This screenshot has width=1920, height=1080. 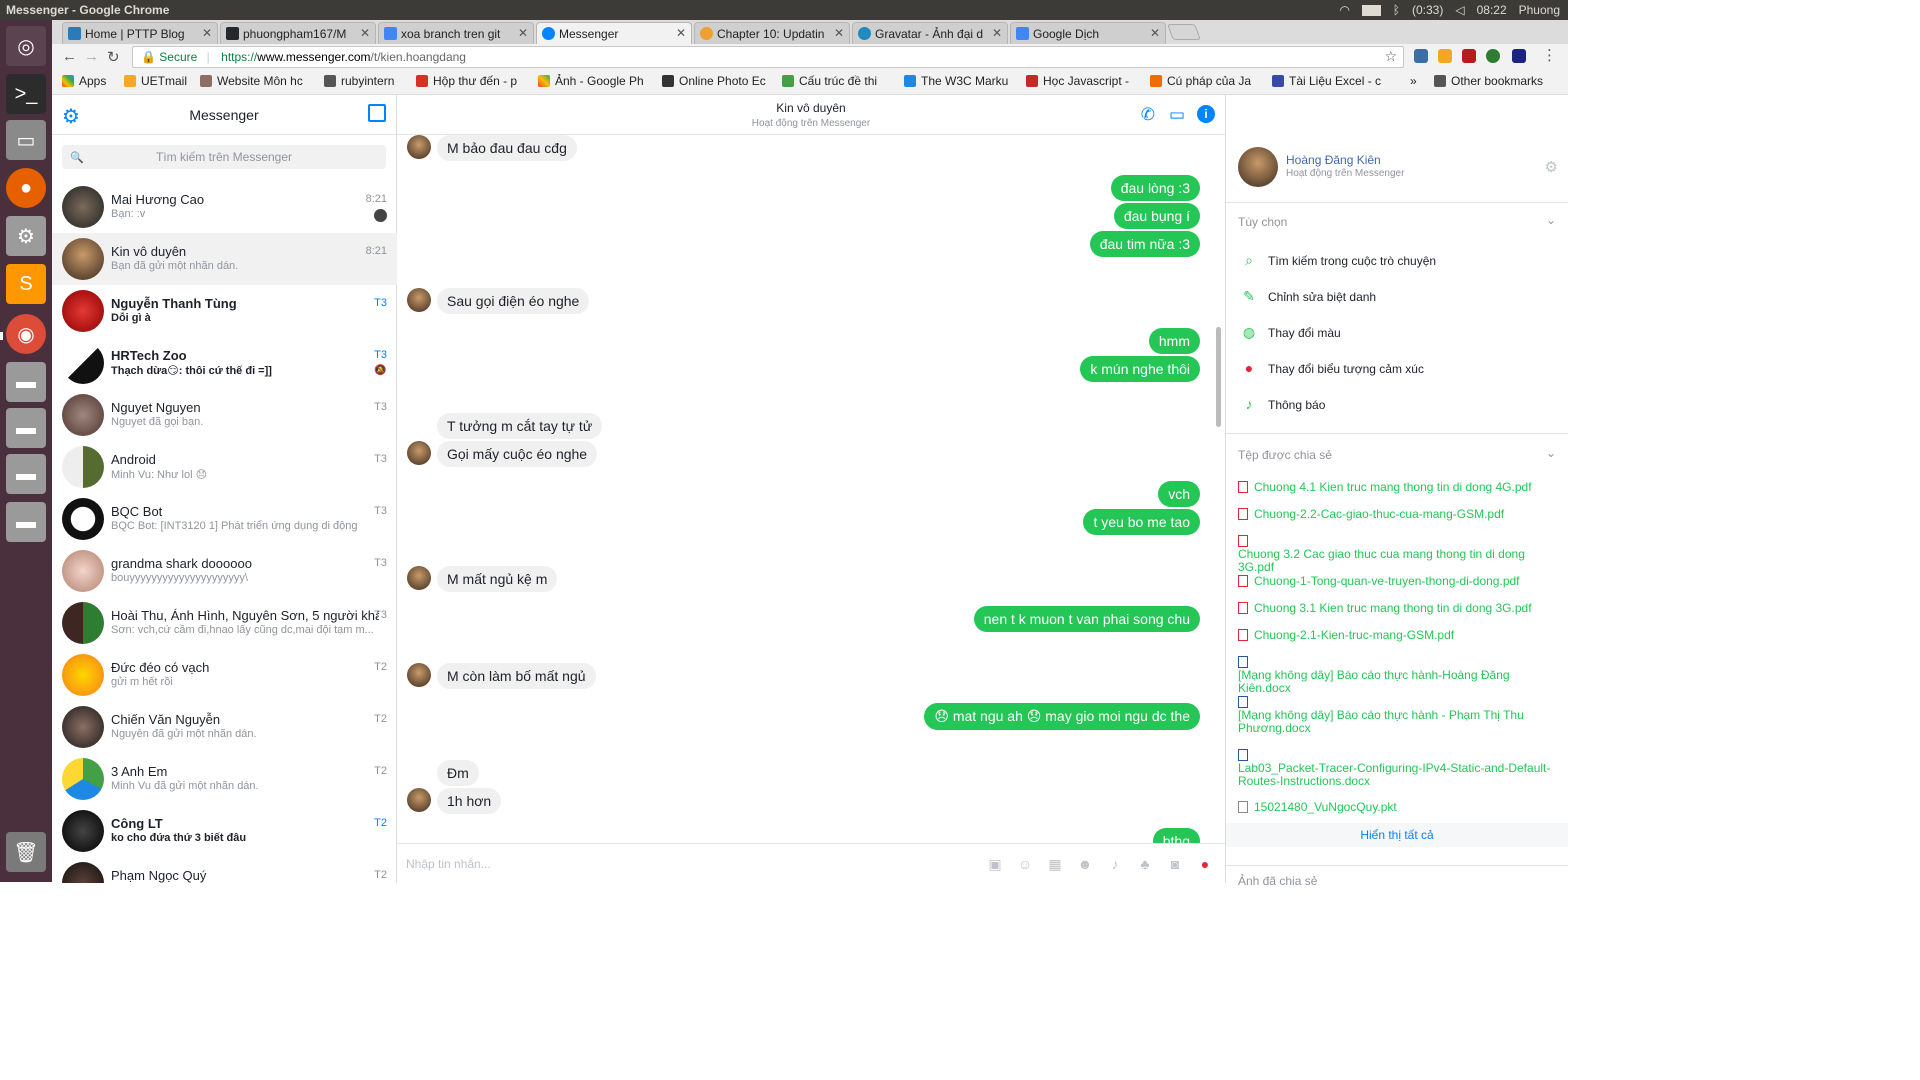 What do you see at coordinates (69, 56) in the screenshot?
I see `back-icon: ←` at bounding box center [69, 56].